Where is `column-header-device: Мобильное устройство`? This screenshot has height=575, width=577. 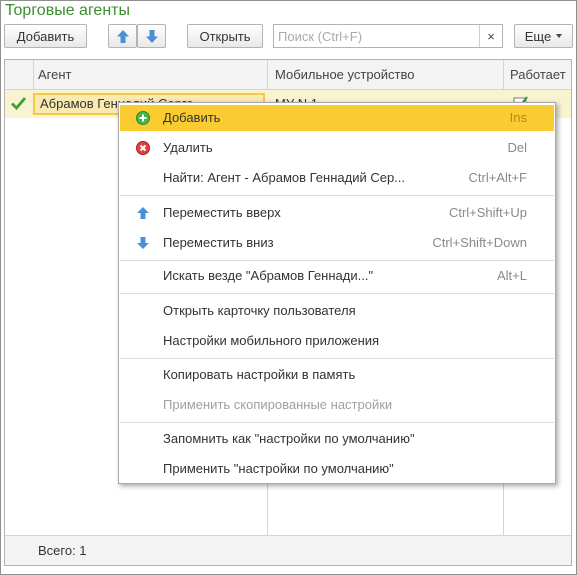 column-header-device: Мобильное устройство is located at coordinates (345, 74).